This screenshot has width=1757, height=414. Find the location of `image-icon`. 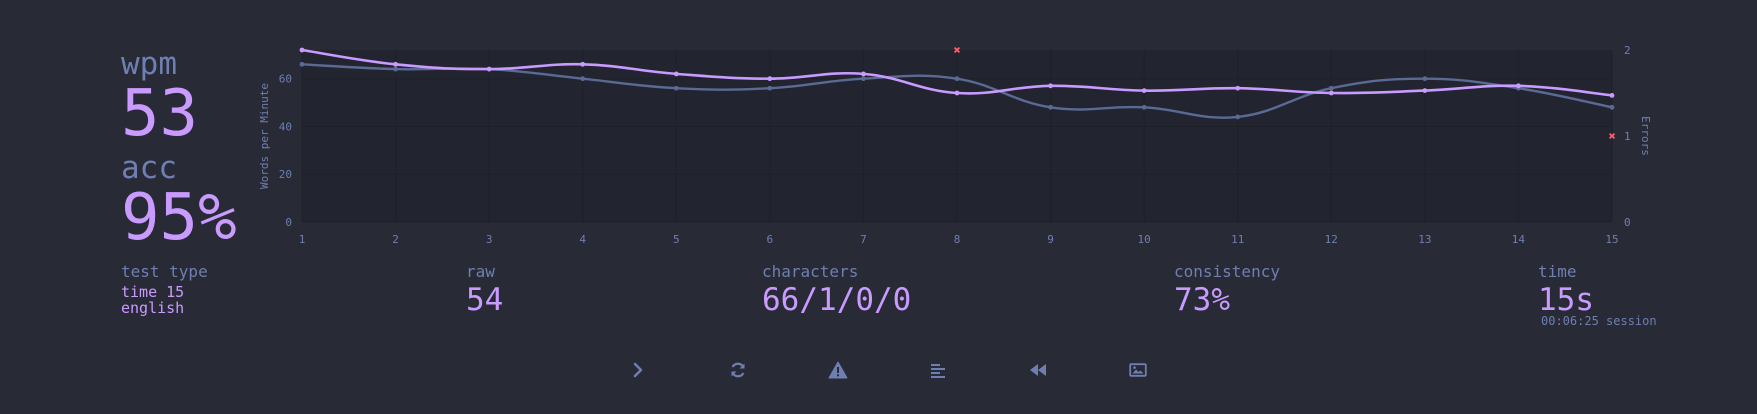

image-icon is located at coordinates (1138, 370).